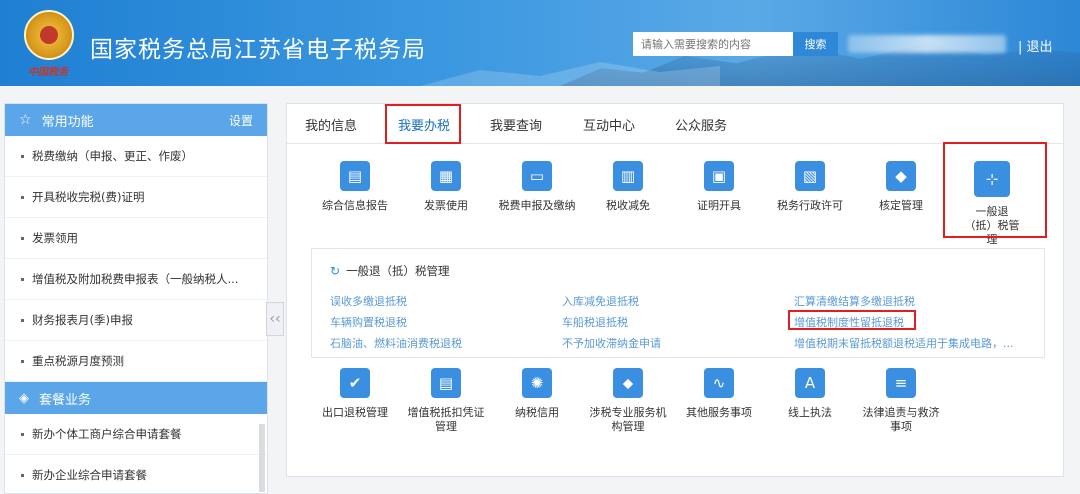 This screenshot has width=1080, height=494. I want to click on sidebar-item: 财务报表月(季)申报, so click(136, 320).